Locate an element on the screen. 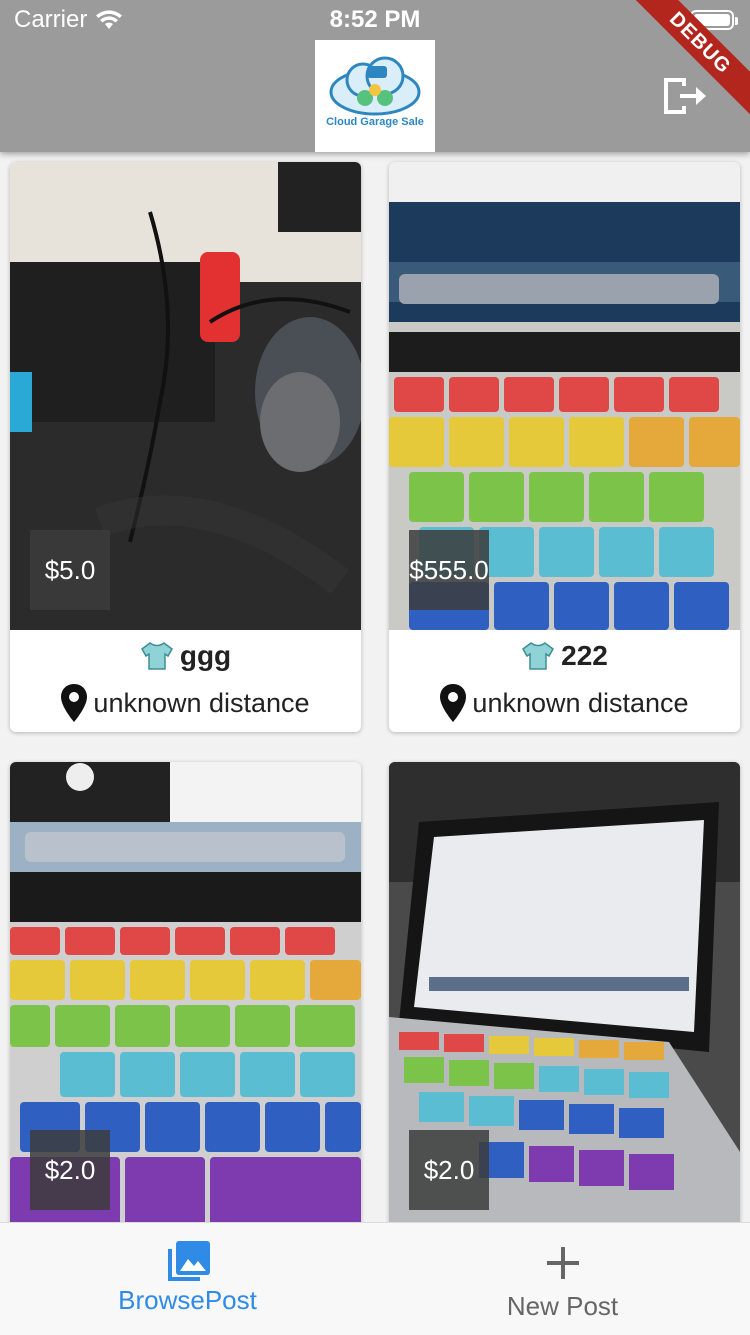 The height and width of the screenshot is (1335, 750). price-badge: $5.0 is located at coordinates (70, 570).